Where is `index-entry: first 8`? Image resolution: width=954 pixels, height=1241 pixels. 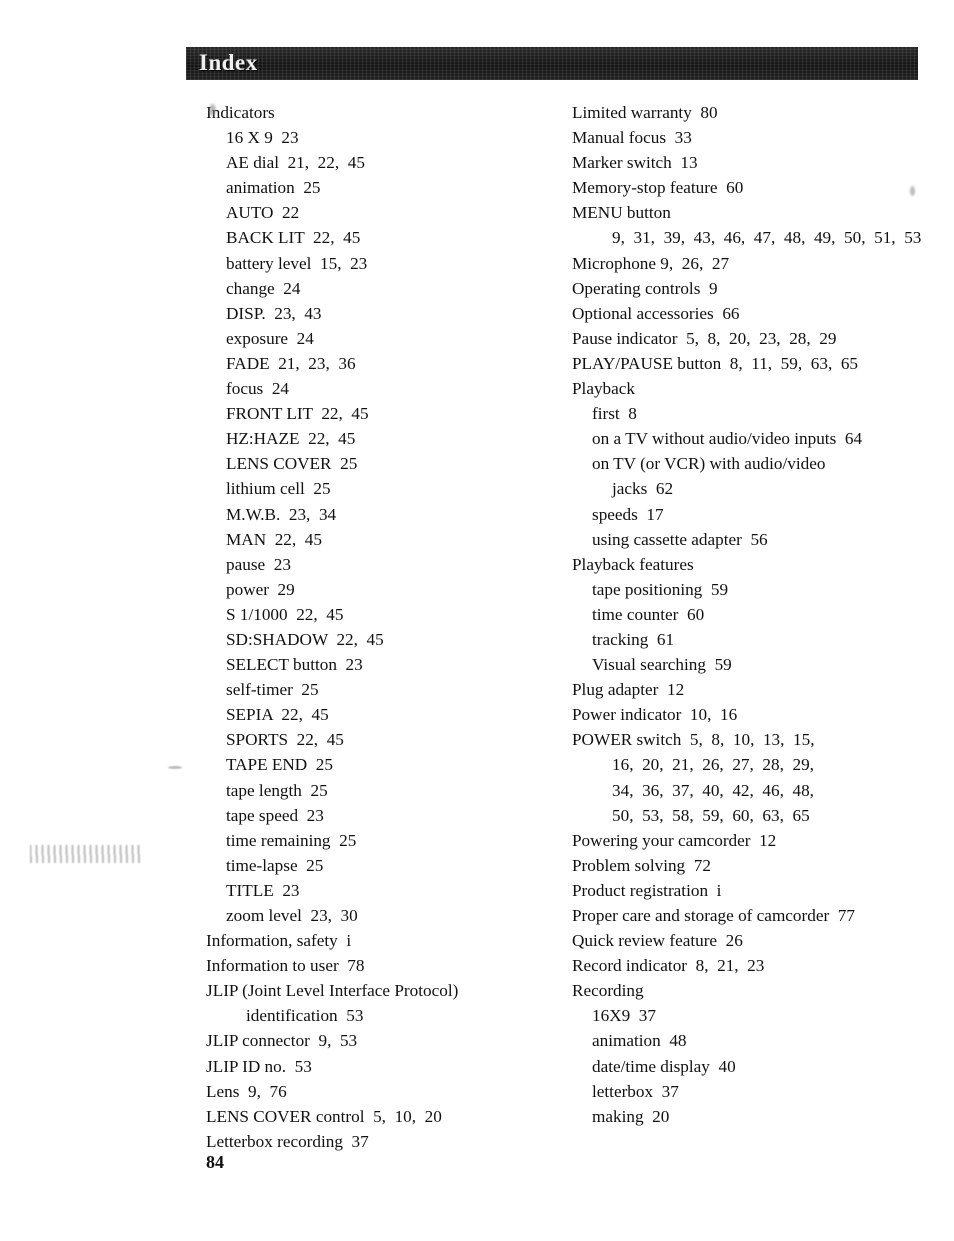 index-entry: first 8 is located at coordinates (614, 414).